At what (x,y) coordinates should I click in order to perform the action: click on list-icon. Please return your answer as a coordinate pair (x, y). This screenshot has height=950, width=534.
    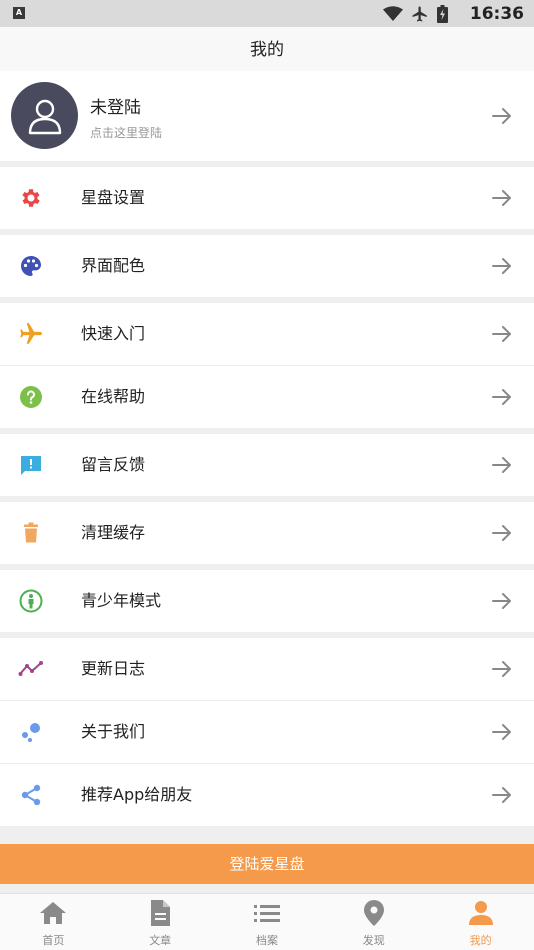
    Looking at the image, I should click on (267, 913).